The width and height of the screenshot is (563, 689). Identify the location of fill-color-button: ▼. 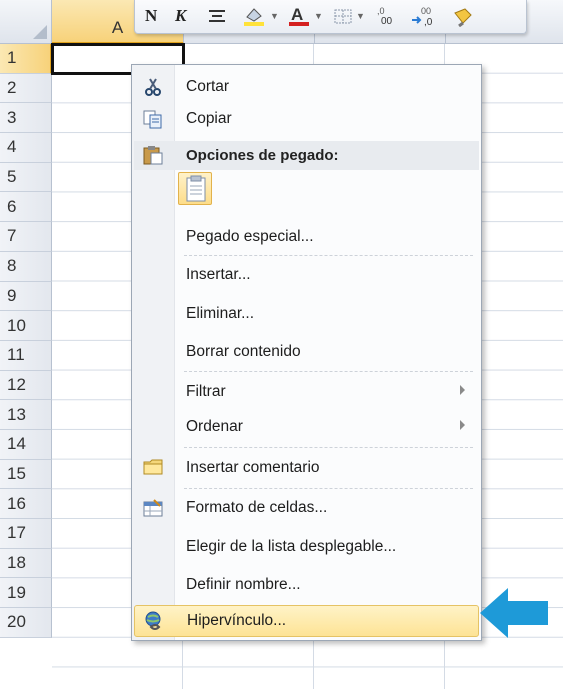
(260, 16).